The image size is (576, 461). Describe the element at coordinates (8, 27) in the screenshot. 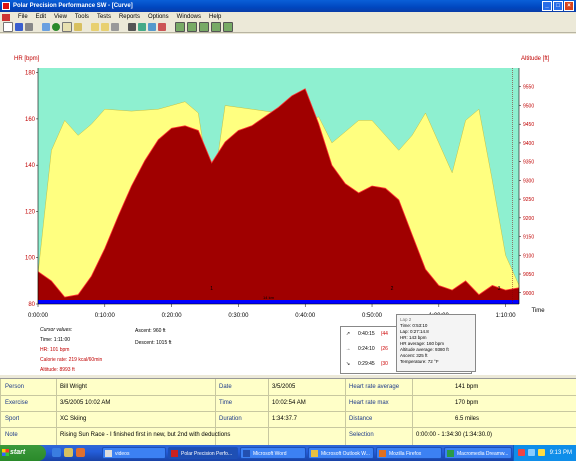

I see `new-icon` at that location.